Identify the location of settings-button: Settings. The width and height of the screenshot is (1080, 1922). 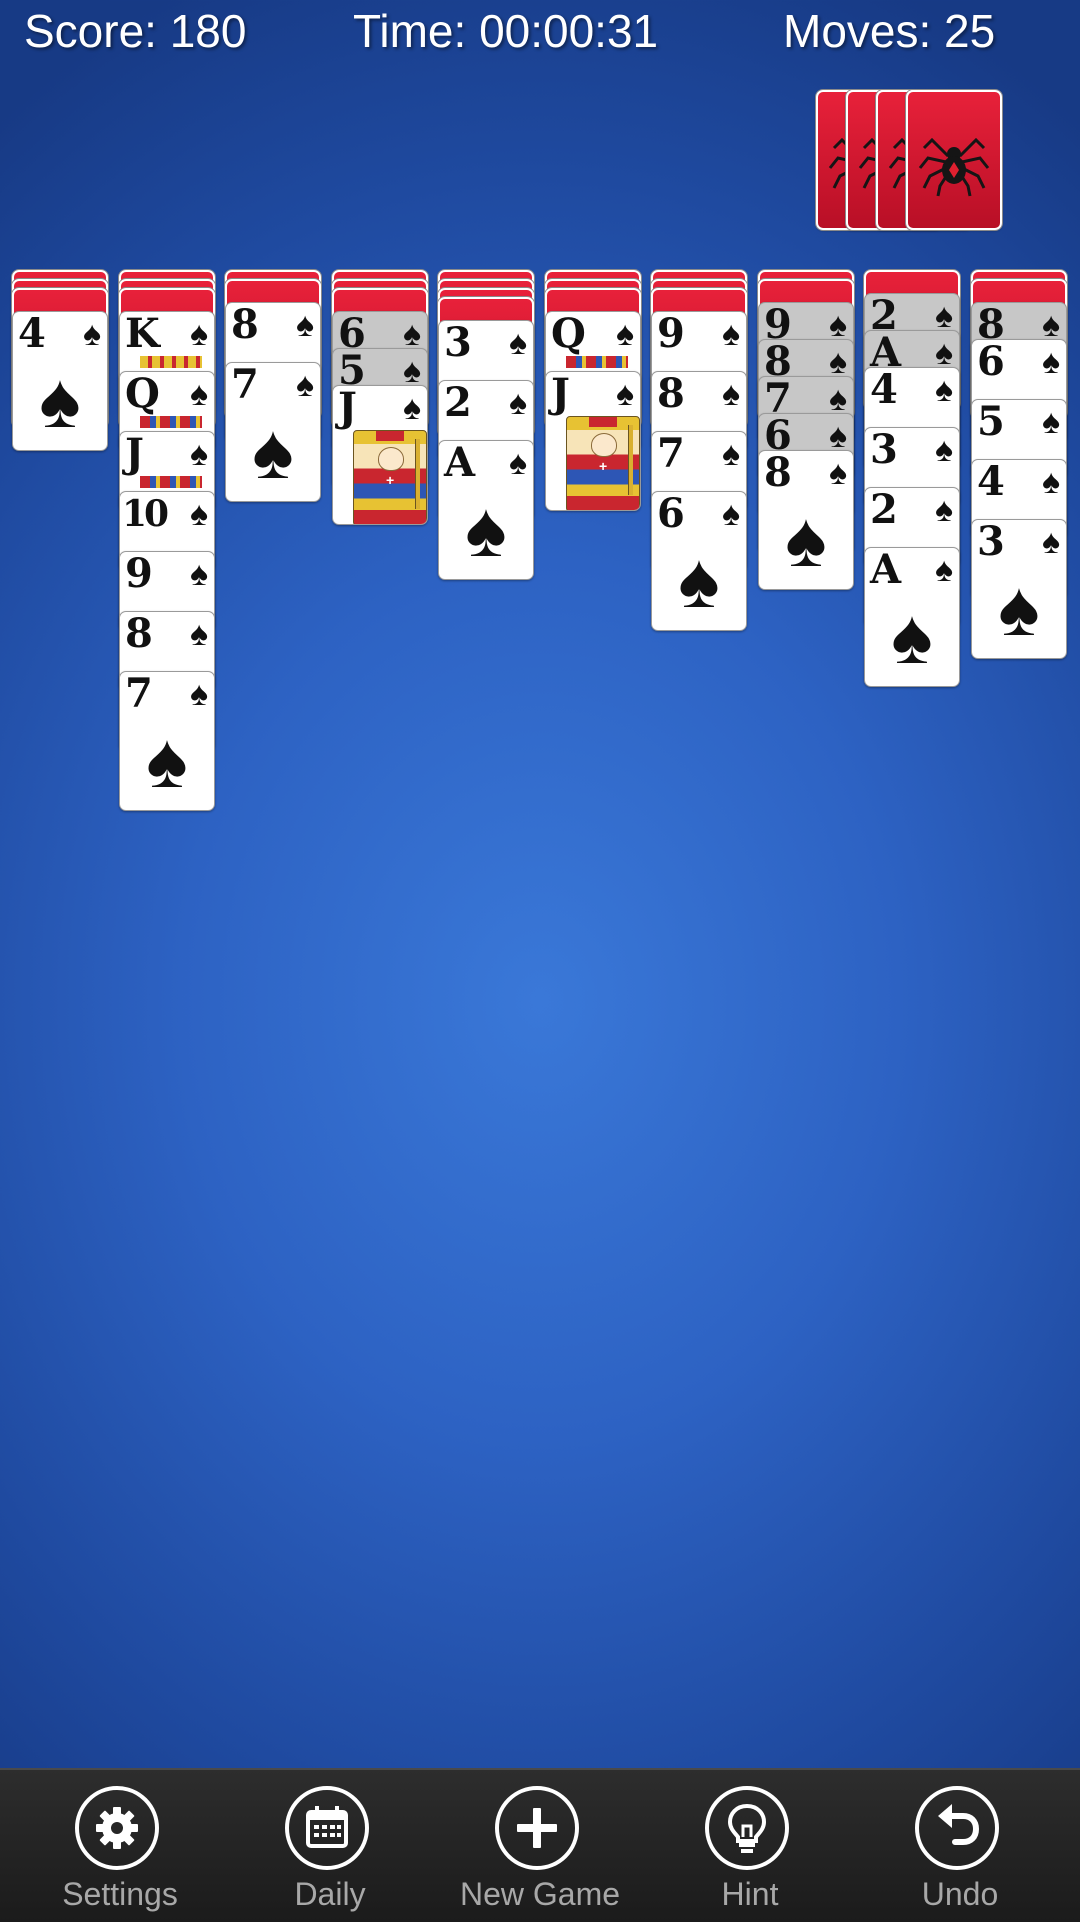
(120, 1851).